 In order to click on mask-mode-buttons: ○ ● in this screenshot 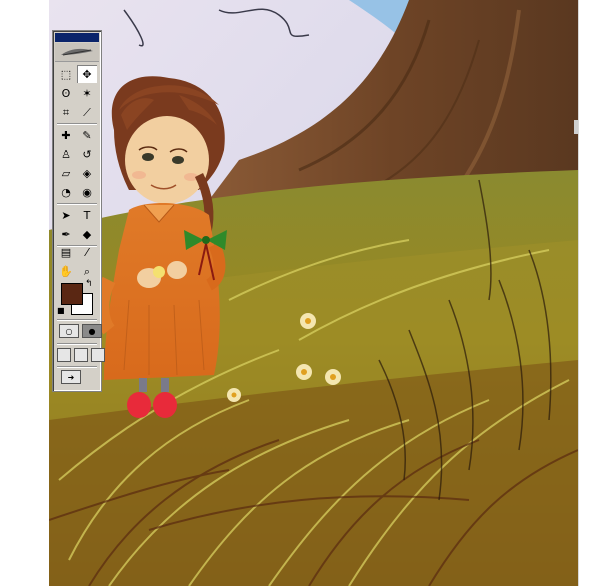, I will do `click(80, 331)`.